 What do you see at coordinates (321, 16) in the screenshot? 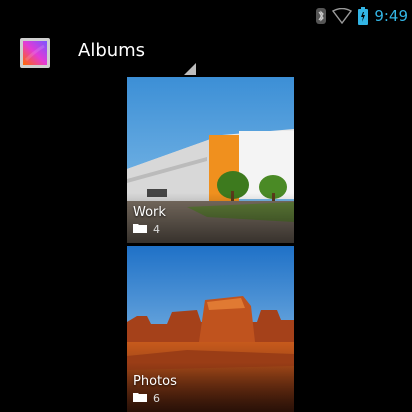
I see `bluetooth-icon` at bounding box center [321, 16].